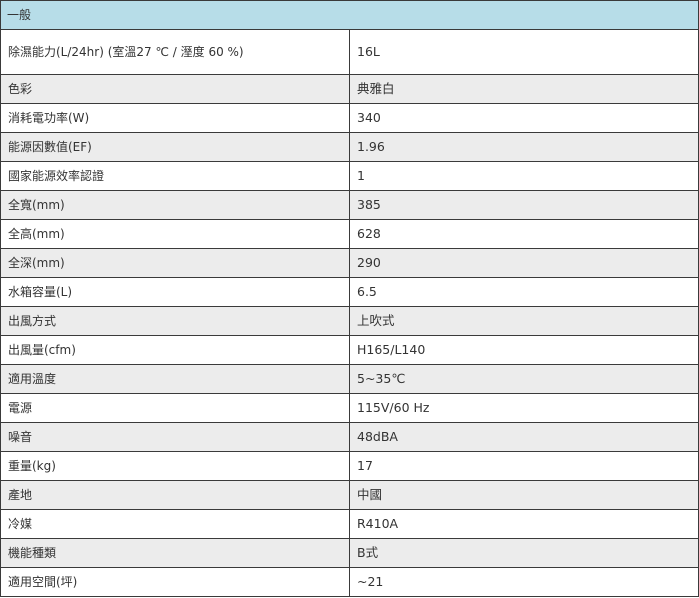 The image size is (699, 598). What do you see at coordinates (524, 89) in the screenshot?
I see `spec-value: 典雅白` at bounding box center [524, 89].